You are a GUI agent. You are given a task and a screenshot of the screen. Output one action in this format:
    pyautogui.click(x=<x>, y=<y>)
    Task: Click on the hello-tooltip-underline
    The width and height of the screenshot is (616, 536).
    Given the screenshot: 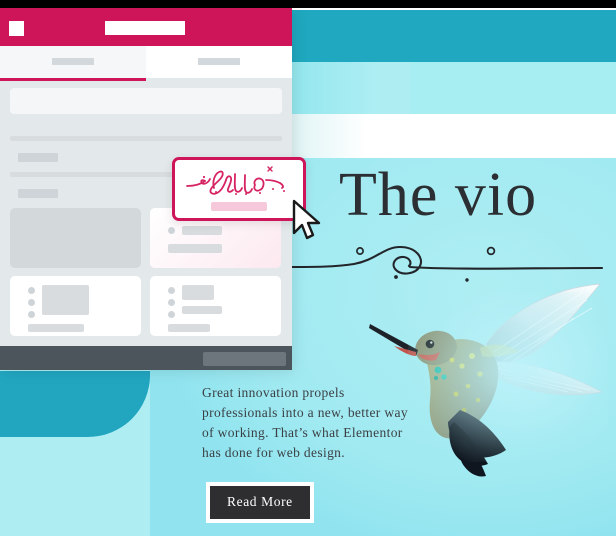 What is the action you would take?
    pyautogui.click(x=239, y=206)
    